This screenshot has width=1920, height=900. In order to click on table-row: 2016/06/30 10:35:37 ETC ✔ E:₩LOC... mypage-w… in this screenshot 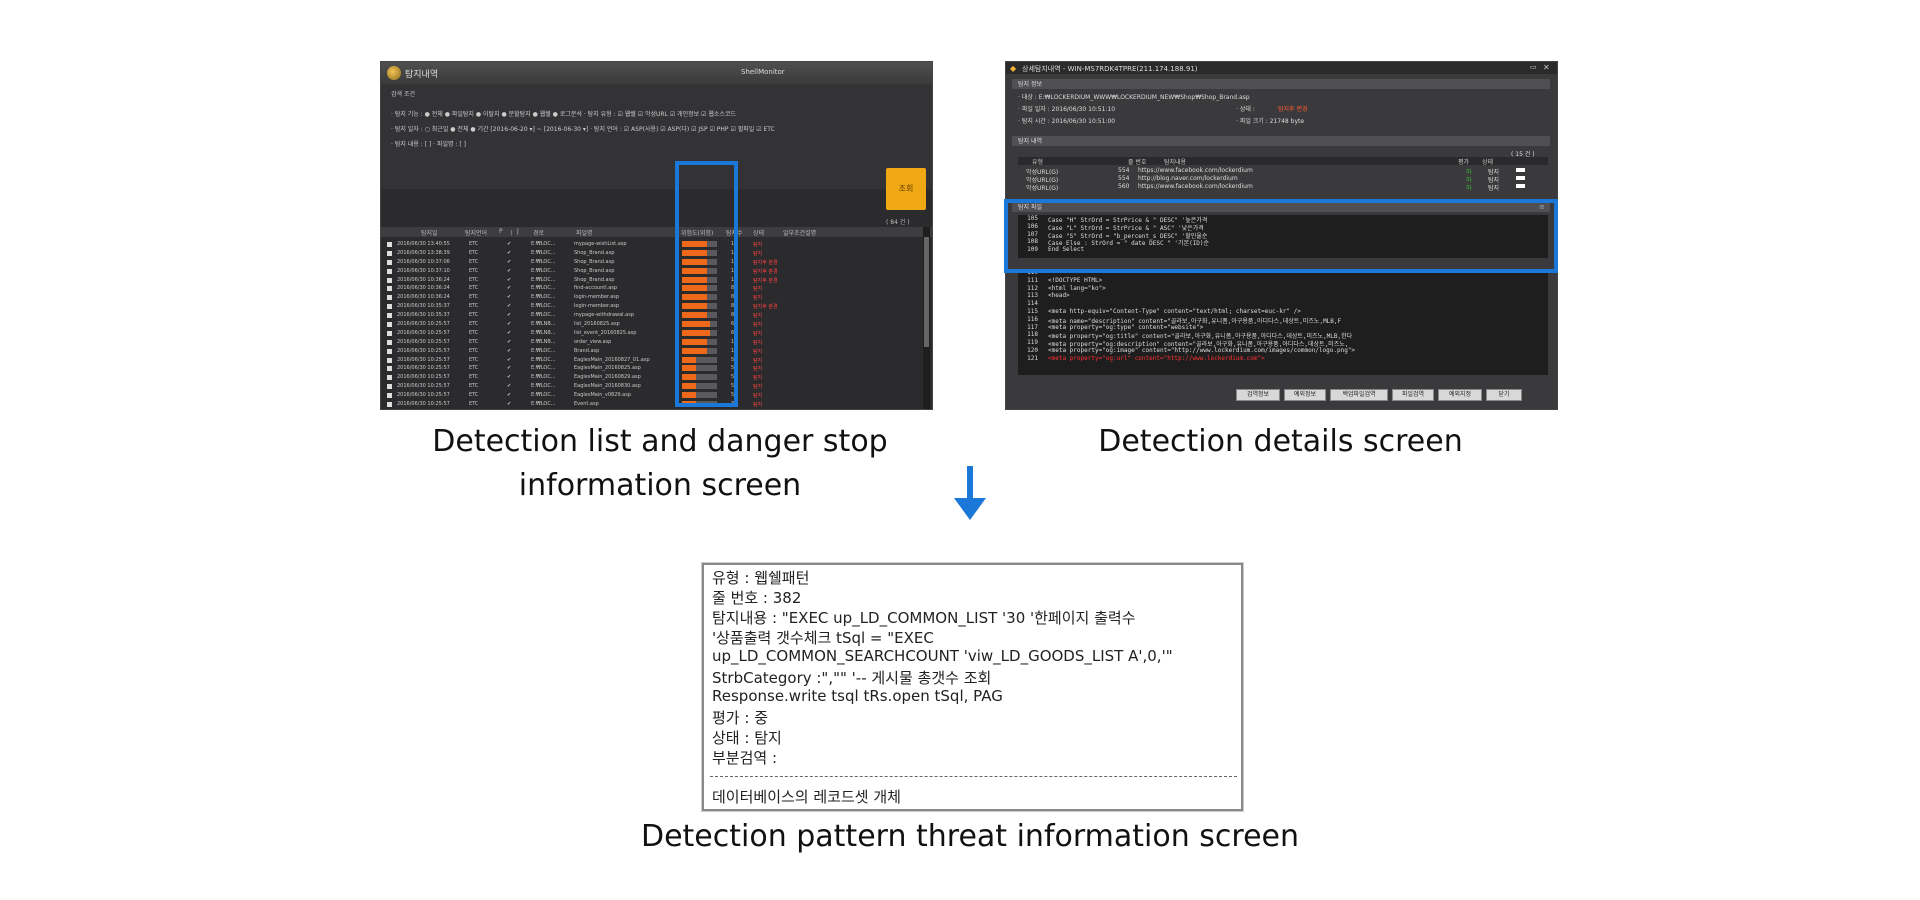, I will do `click(656, 315)`.